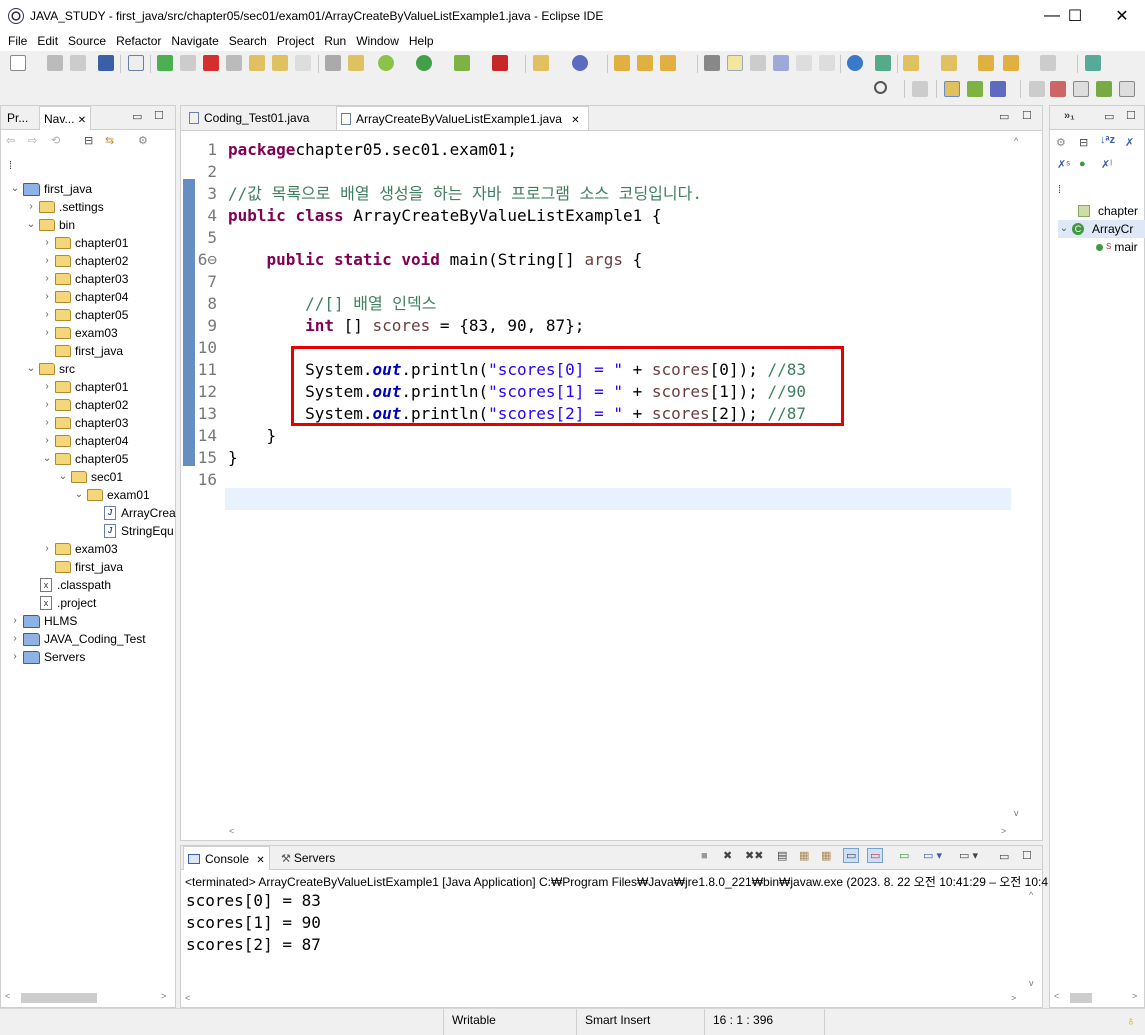 Image resolution: width=1145 pixels, height=1035 pixels. I want to click on tree-item: J ArrayCrea, so click(132, 513).